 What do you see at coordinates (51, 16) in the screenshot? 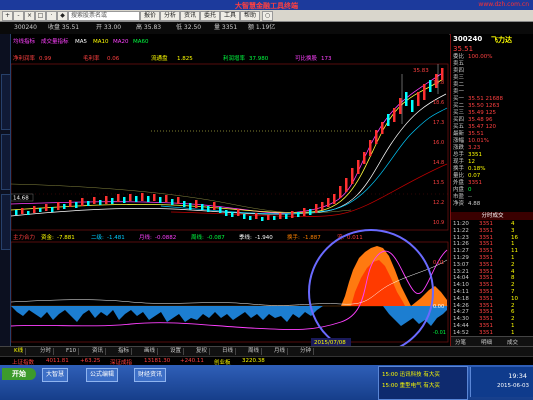
I see `toolbar-button-5: ·` at bounding box center [51, 16].